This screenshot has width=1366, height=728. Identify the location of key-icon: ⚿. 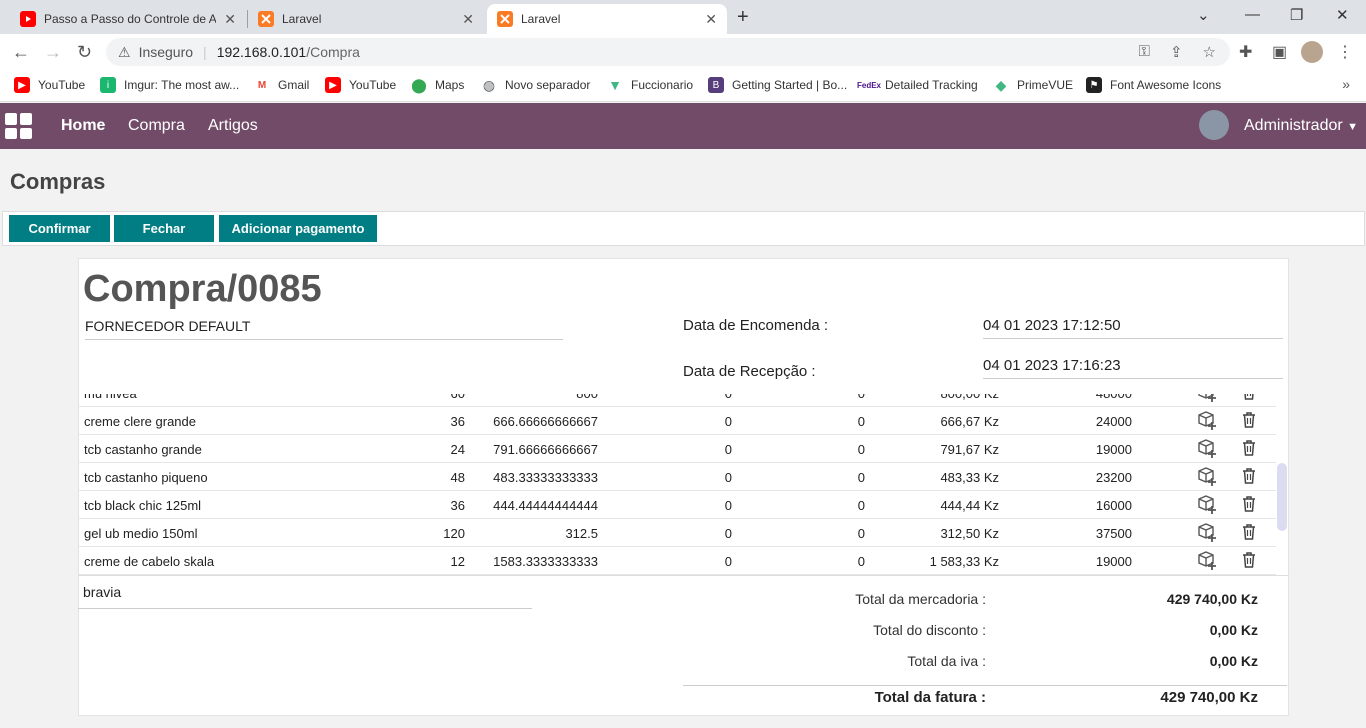
(1144, 52).